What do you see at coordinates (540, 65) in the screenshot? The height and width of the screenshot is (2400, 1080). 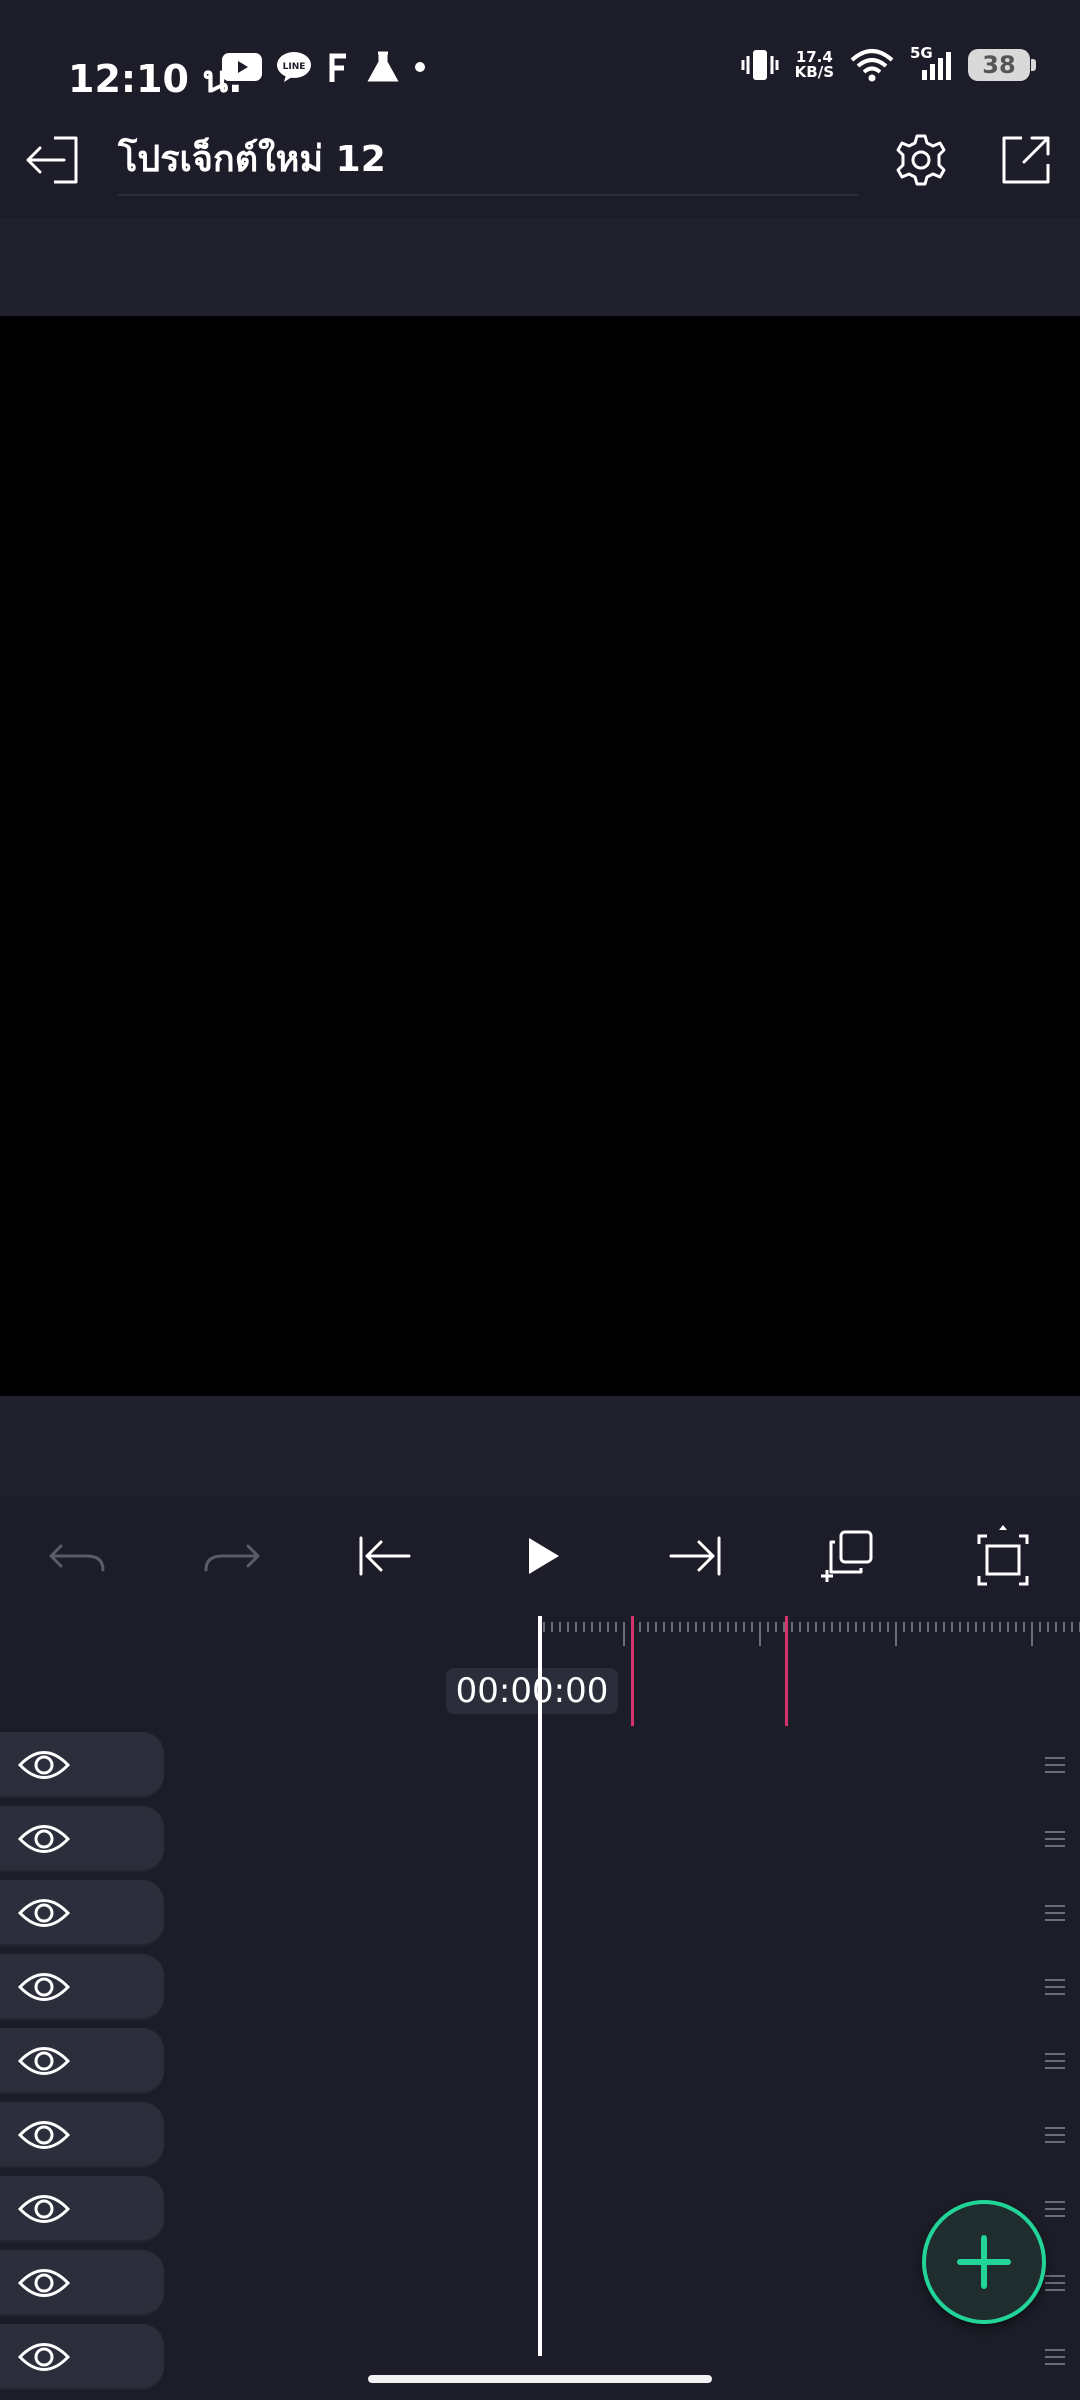 I see `status-bar: 12:10 น. LINE 17.4 KB/S 5G 38` at bounding box center [540, 65].